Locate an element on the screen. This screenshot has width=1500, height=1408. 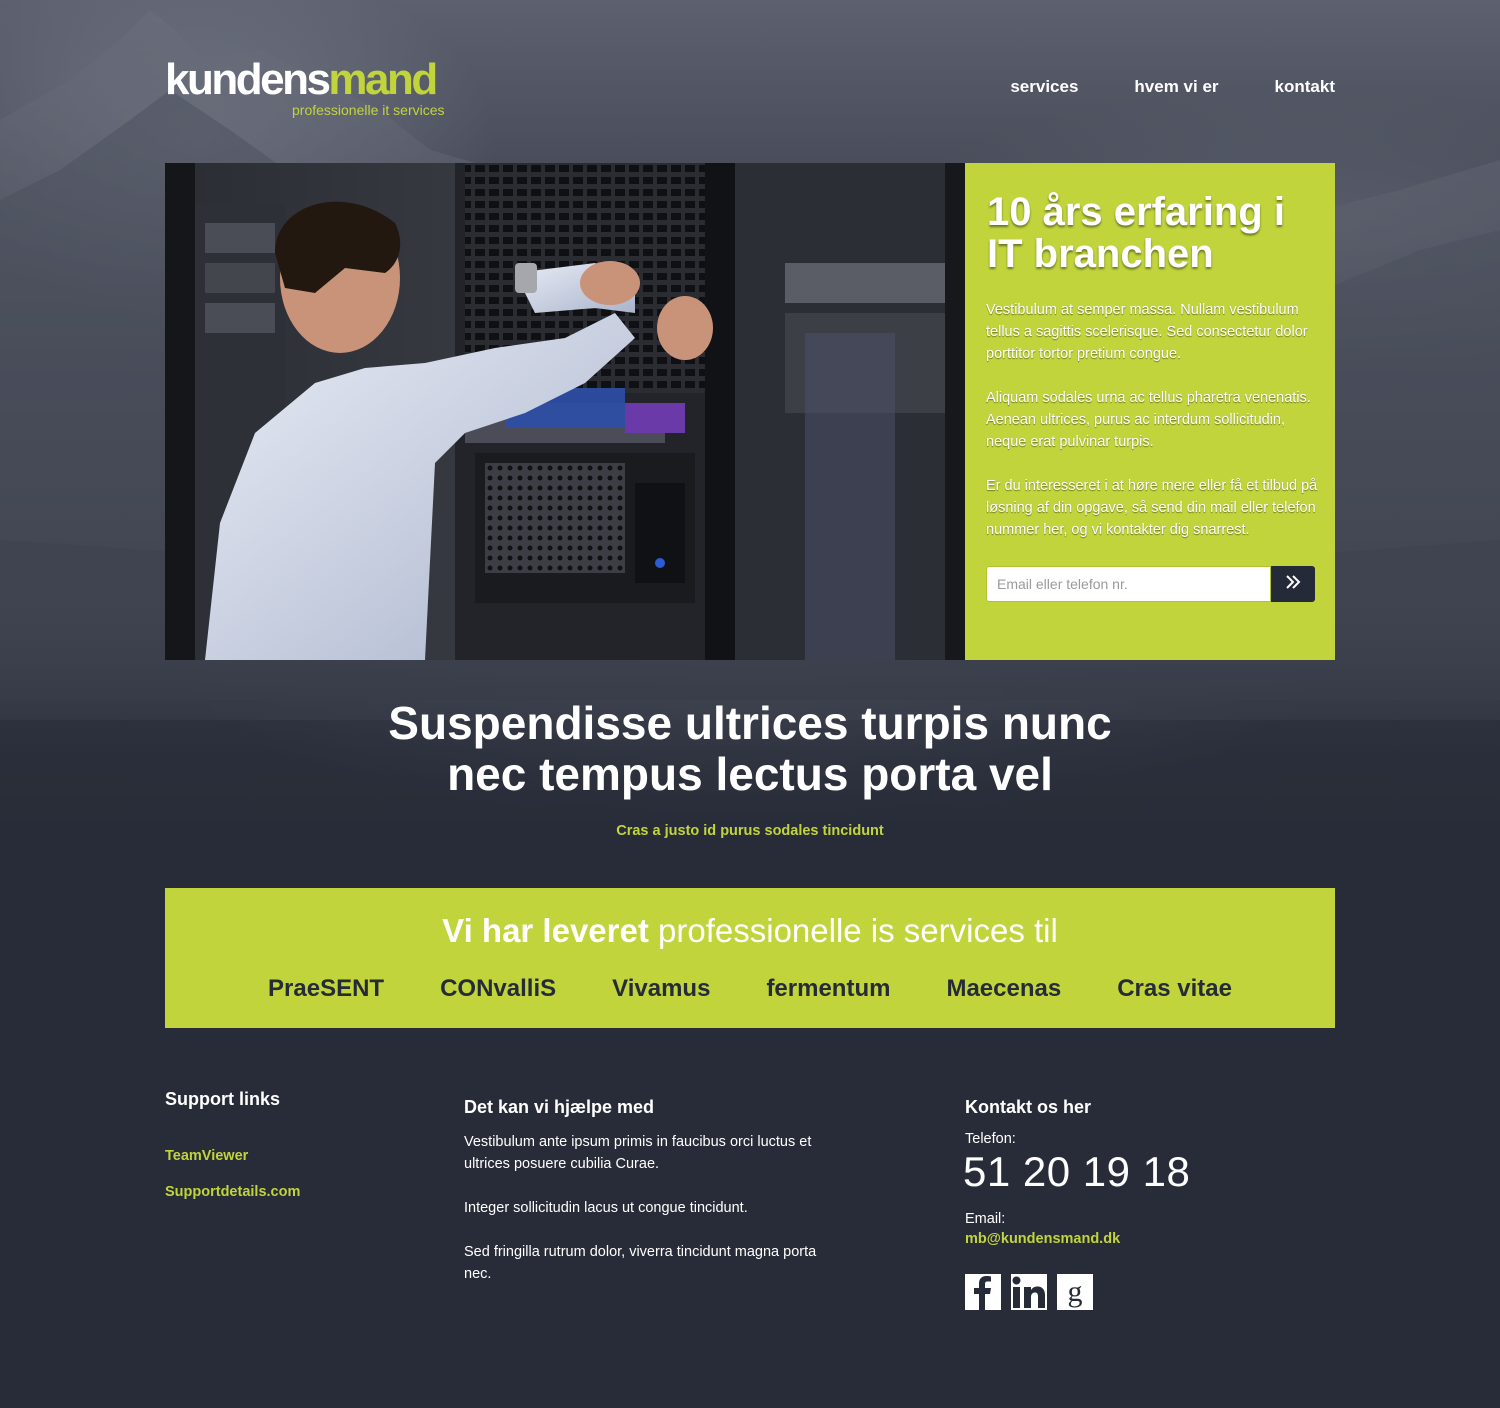
svg-text: g is located at coordinates (1075, 1291).